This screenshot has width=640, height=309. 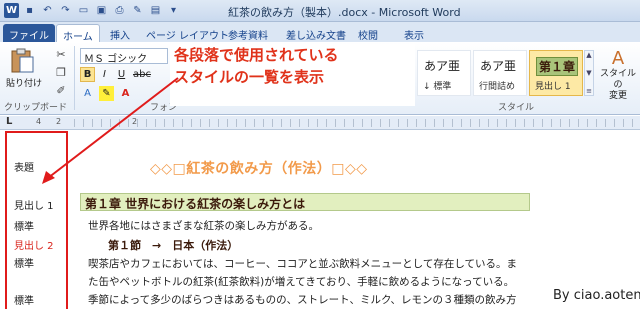 What do you see at coordinates (61, 54) in the screenshot?
I see `cut-icon: ✂` at bounding box center [61, 54].